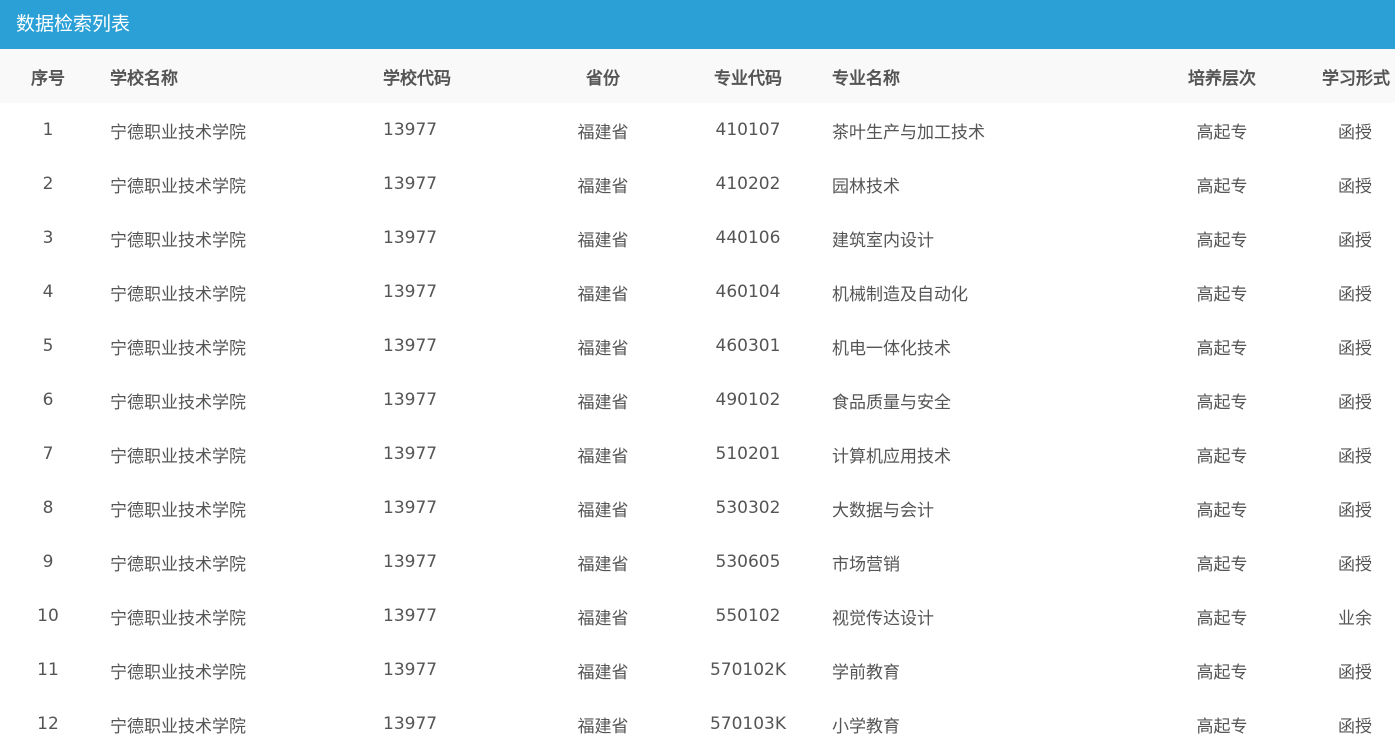 The height and width of the screenshot is (750, 1395). I want to click on table-row: 1 宁德职业技术学院 13977 福建省 410107 茶叶生产与加工技术 高起专 函授, so click(697, 130).